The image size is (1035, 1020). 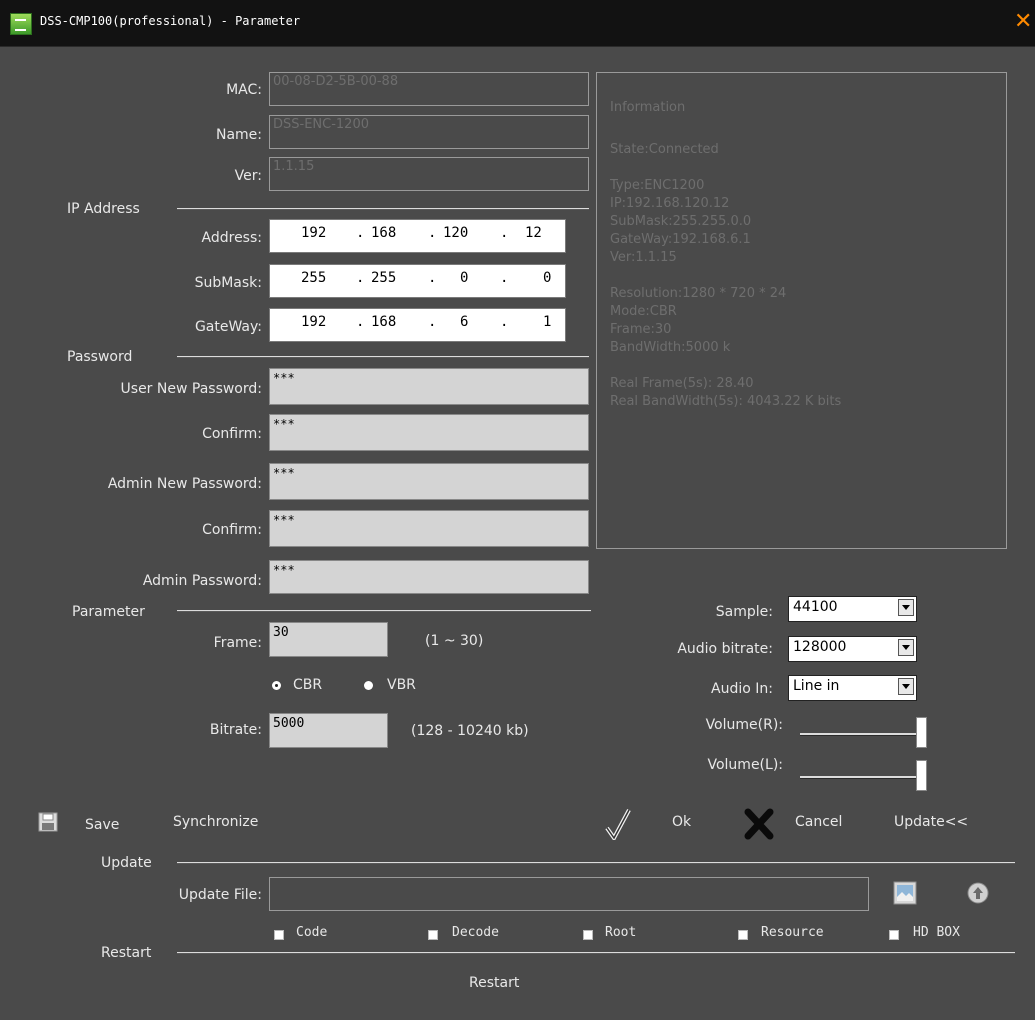 What do you see at coordinates (742, 689) in the screenshot?
I see `audio-in-label: Audio In:` at bounding box center [742, 689].